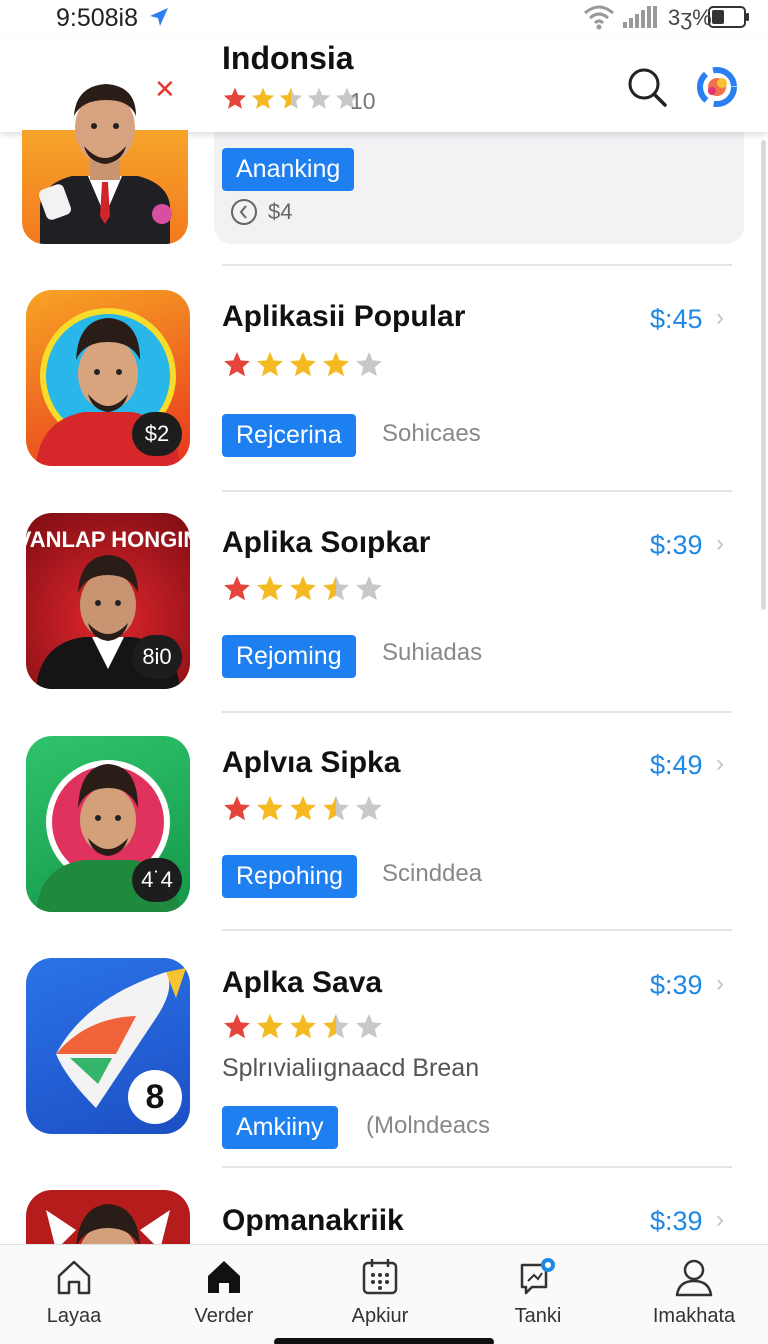 The image size is (768, 1344). Describe the element at coordinates (289, 435) in the screenshot. I see `app-badge: Rejcerina` at that location.